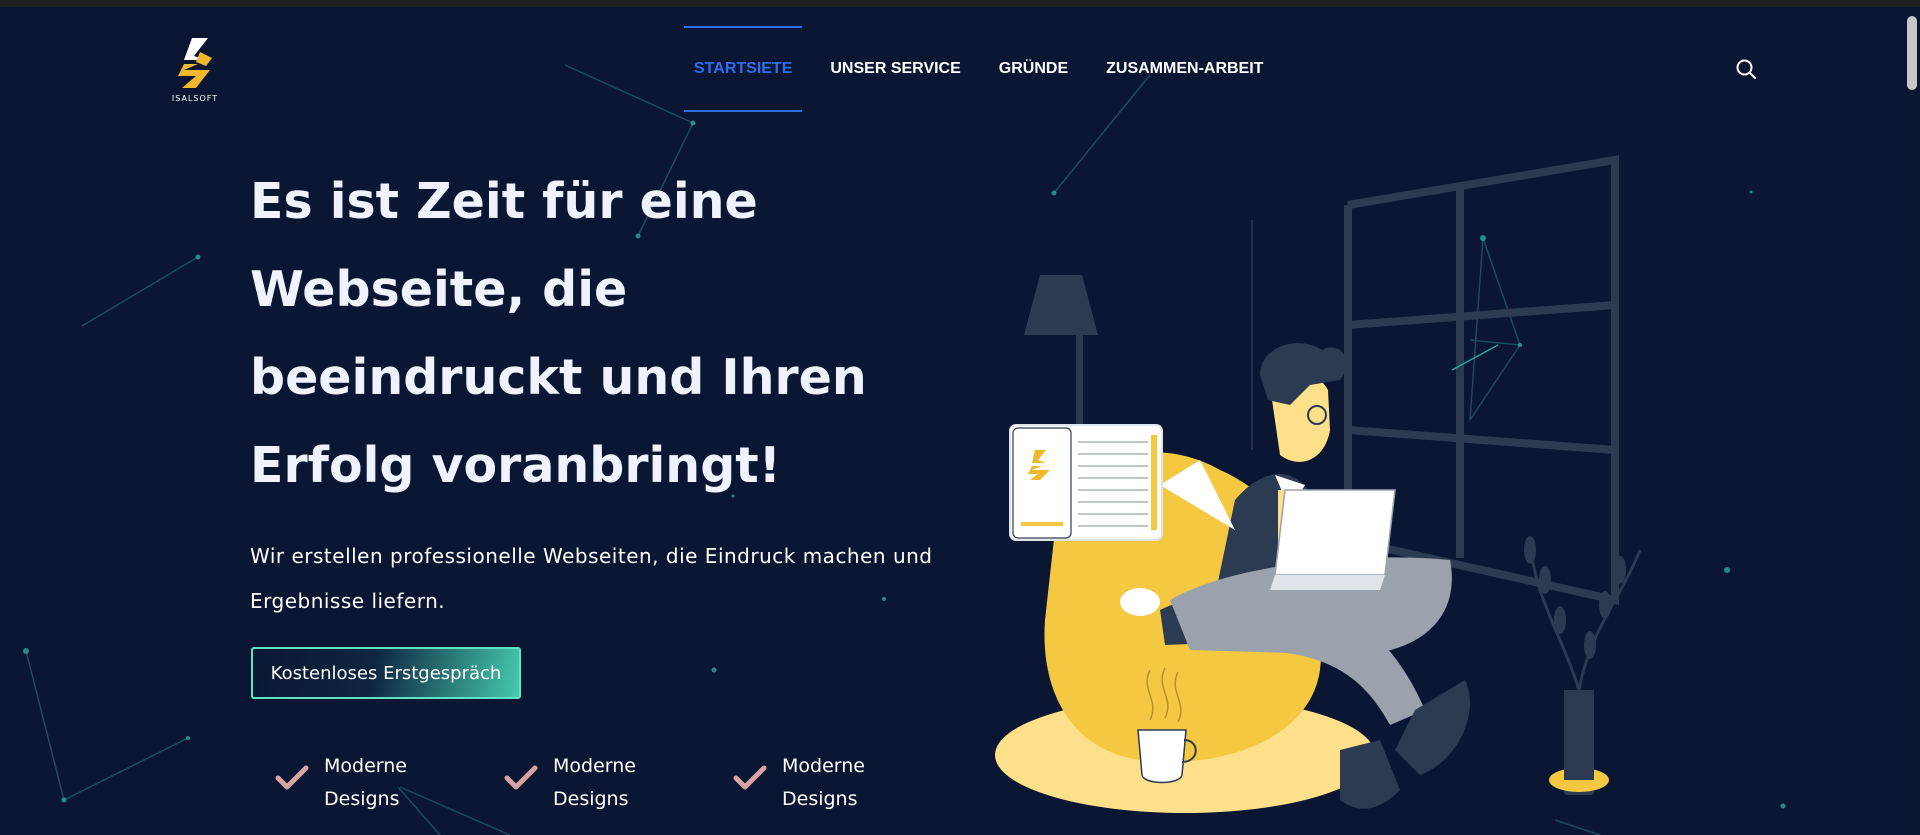 This screenshot has width=1920, height=835. Describe the element at coordinates (1333, 539) in the screenshot. I see `laptop` at that location.